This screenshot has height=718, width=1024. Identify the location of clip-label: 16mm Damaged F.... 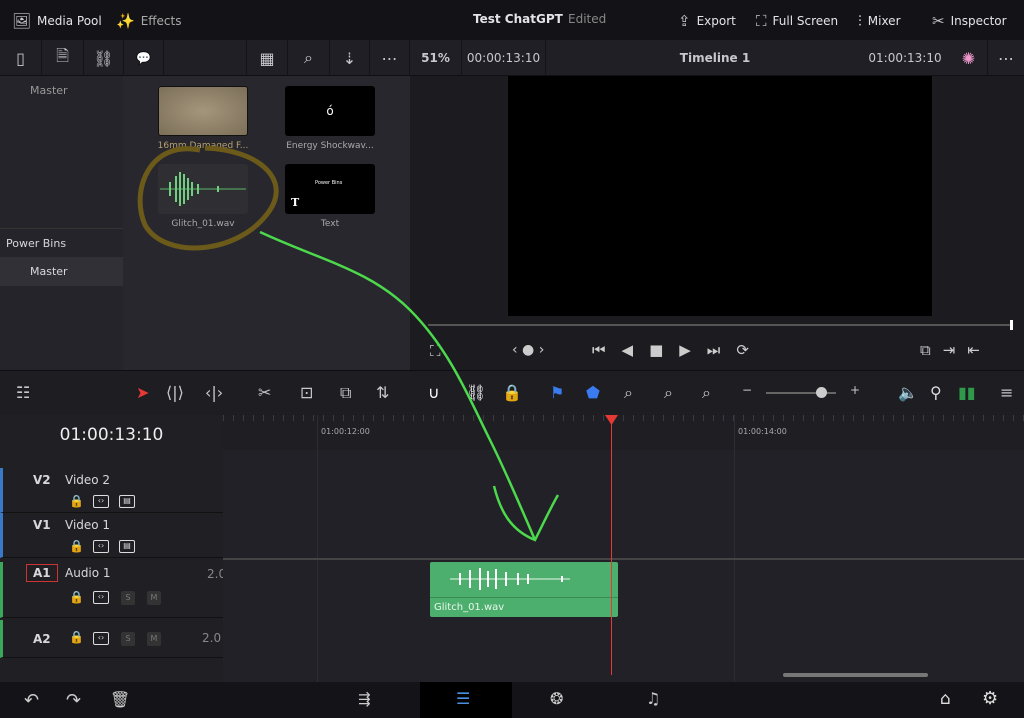
(203, 146).